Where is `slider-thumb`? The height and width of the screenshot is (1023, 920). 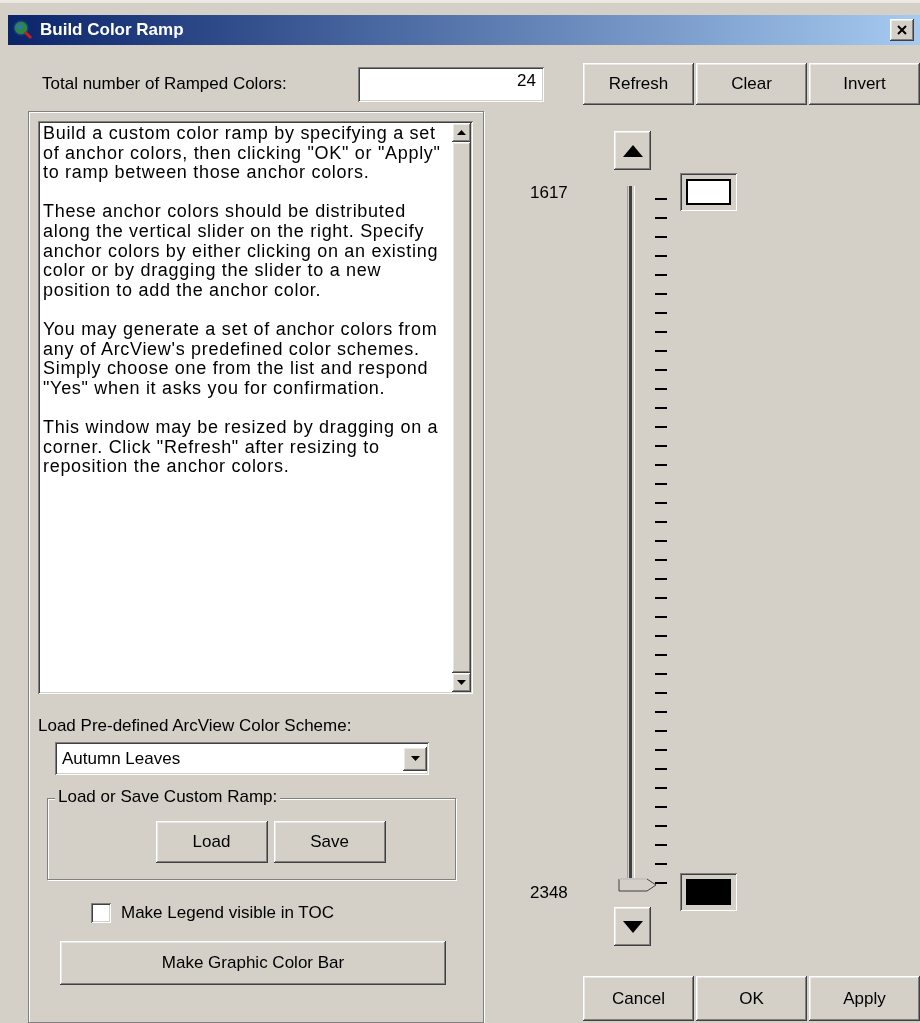 slider-thumb is located at coordinates (638, 885).